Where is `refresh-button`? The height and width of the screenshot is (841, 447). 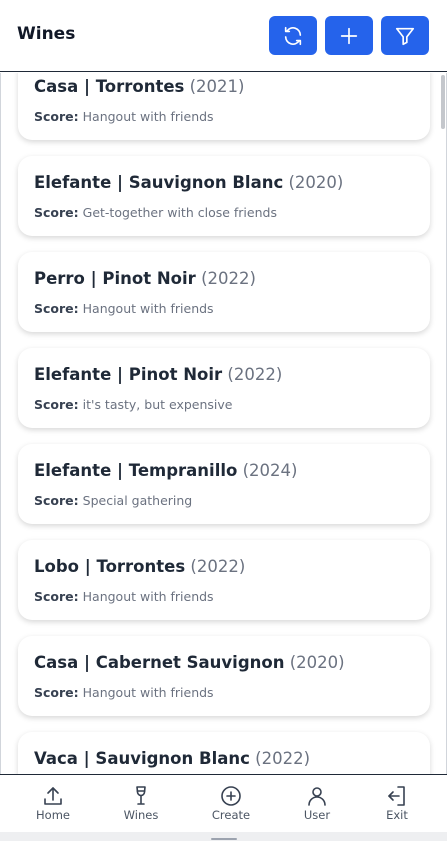 refresh-button is located at coordinates (293, 35).